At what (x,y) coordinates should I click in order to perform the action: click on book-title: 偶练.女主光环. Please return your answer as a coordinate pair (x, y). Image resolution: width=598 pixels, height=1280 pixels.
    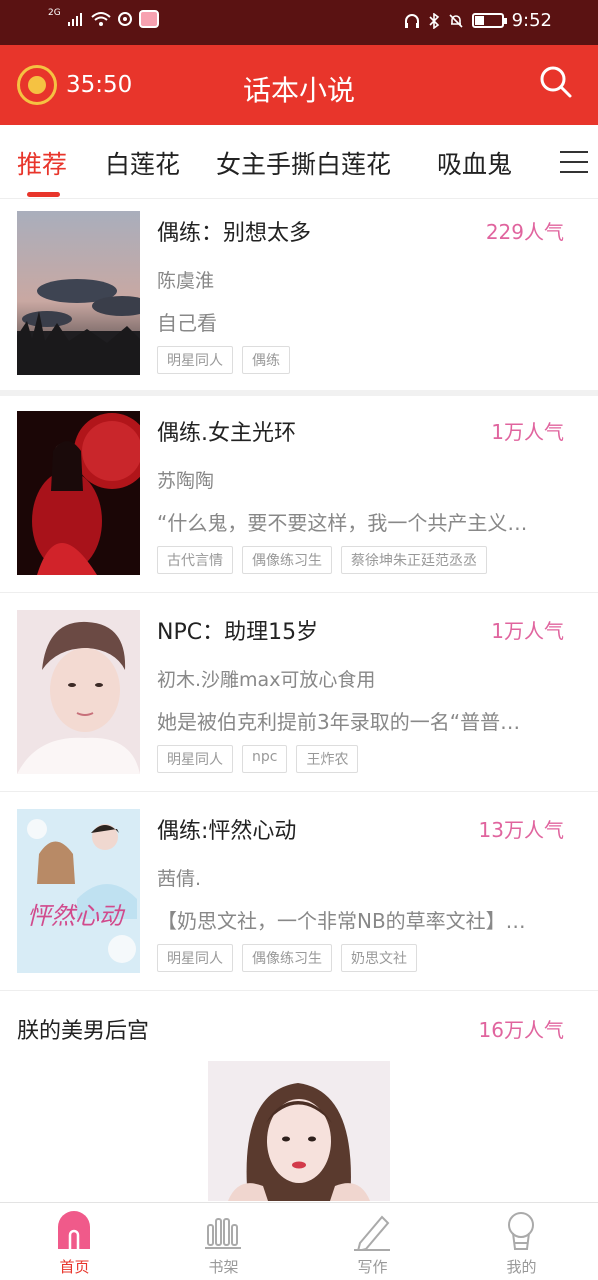
    Looking at the image, I should click on (226, 431).